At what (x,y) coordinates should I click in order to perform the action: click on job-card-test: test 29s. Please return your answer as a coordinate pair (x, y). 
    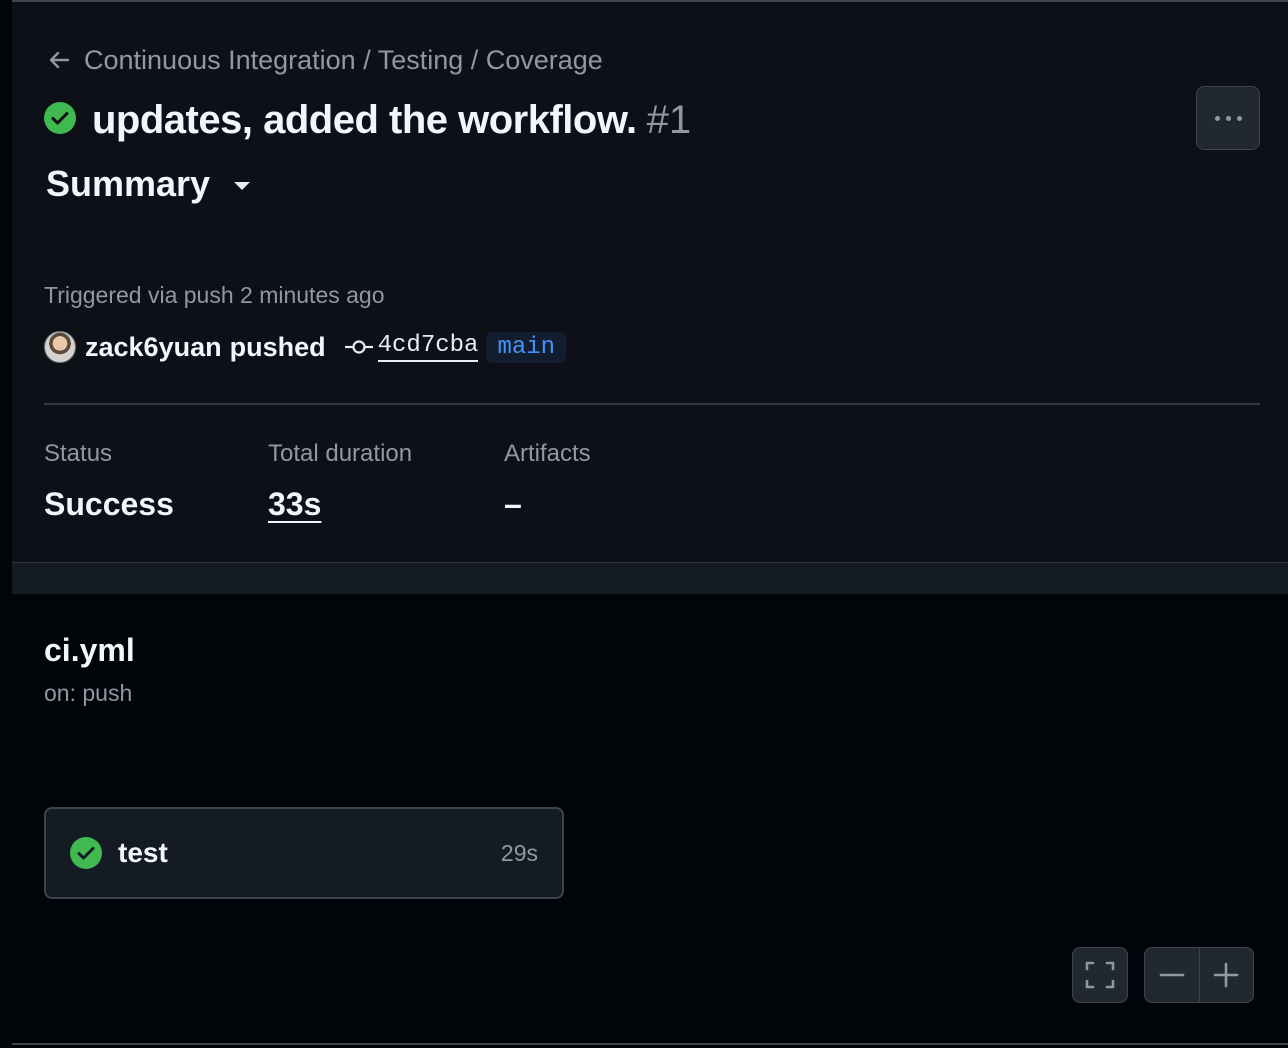
    Looking at the image, I should click on (304, 853).